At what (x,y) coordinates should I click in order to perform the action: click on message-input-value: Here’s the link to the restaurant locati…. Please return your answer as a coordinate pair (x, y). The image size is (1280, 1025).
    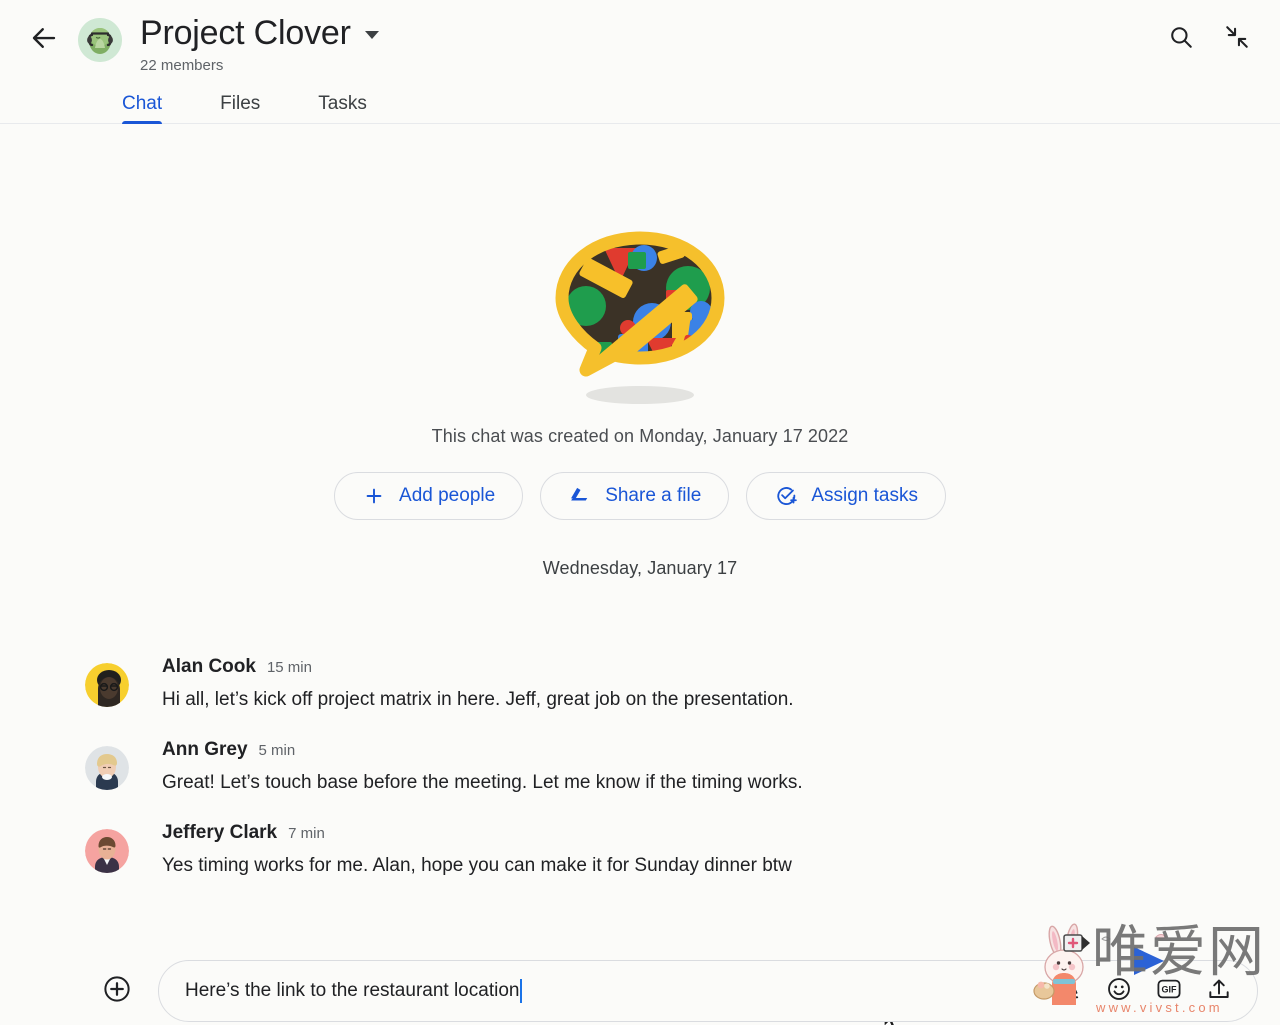
    Looking at the image, I should click on (352, 990).